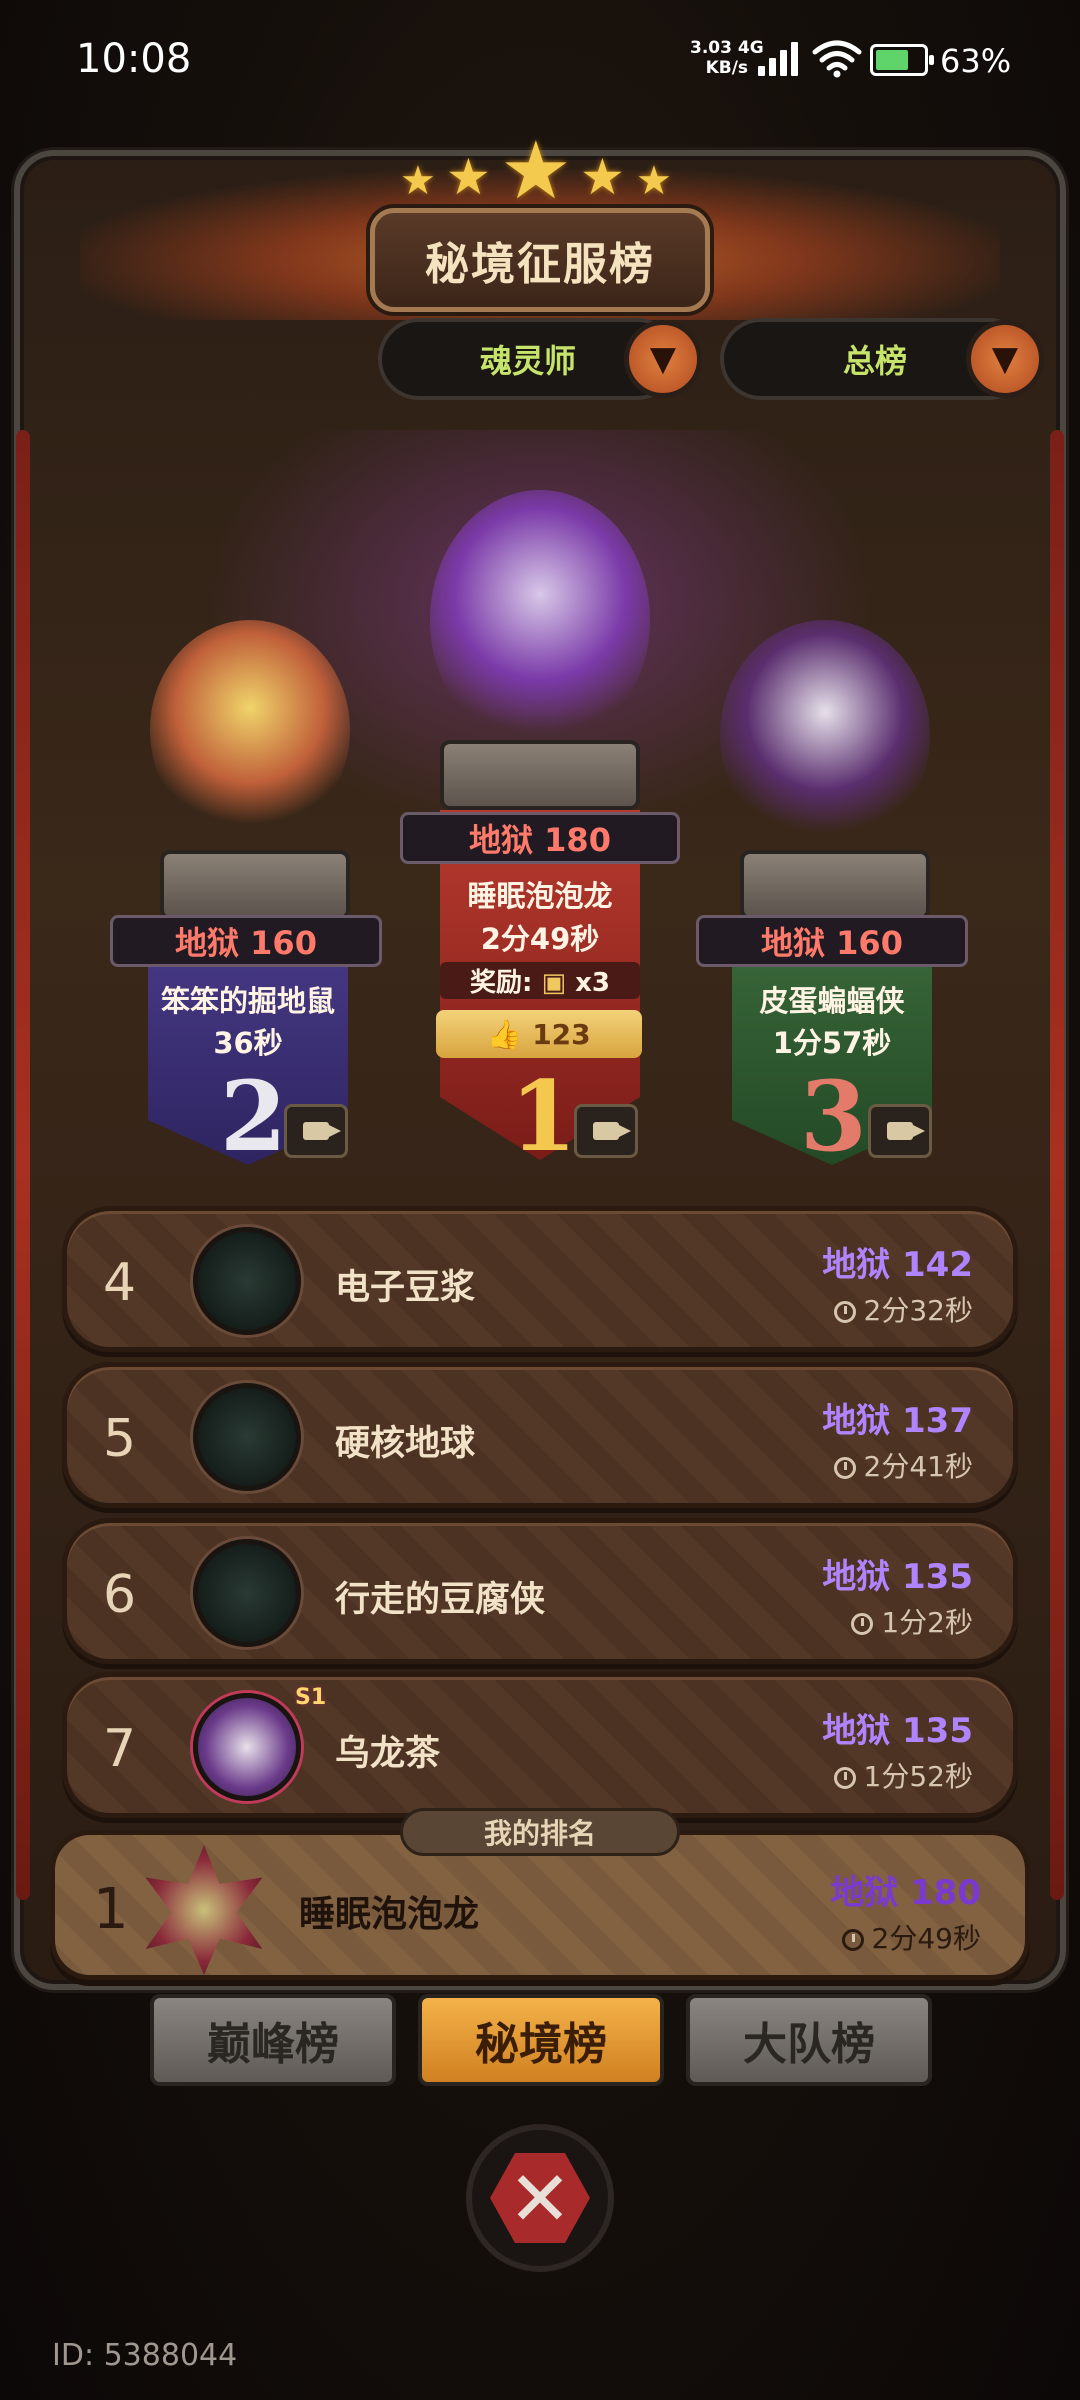 The image size is (1080, 2400). I want to click on reward-label: 奖励:, so click(501, 983).